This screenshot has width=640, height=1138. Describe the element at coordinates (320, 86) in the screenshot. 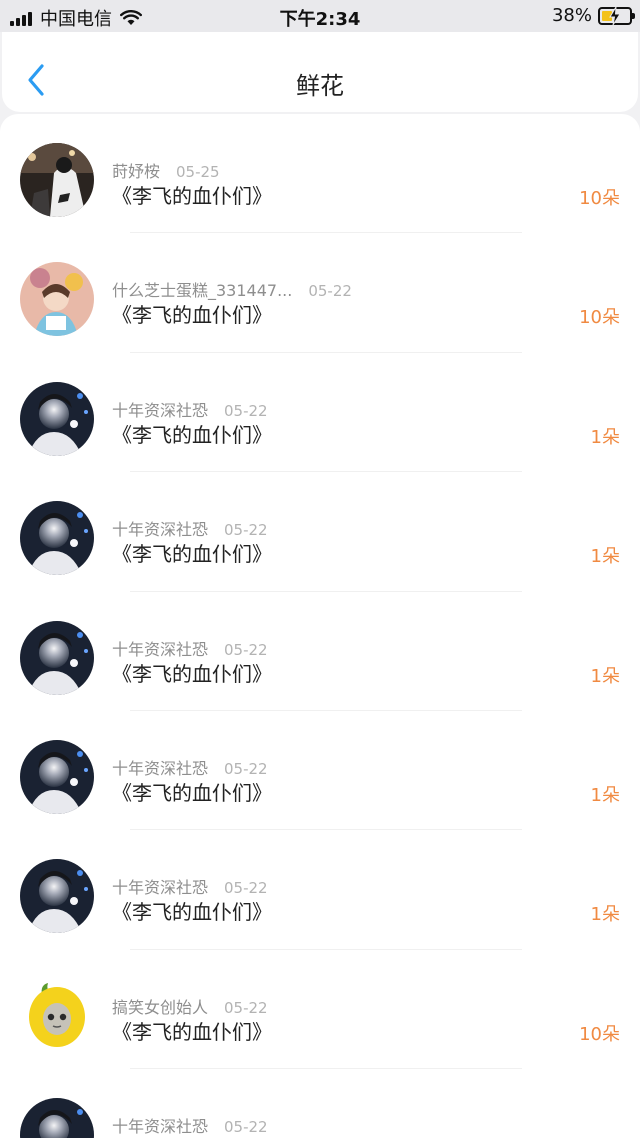

I see `page-title: 鲜花` at that location.